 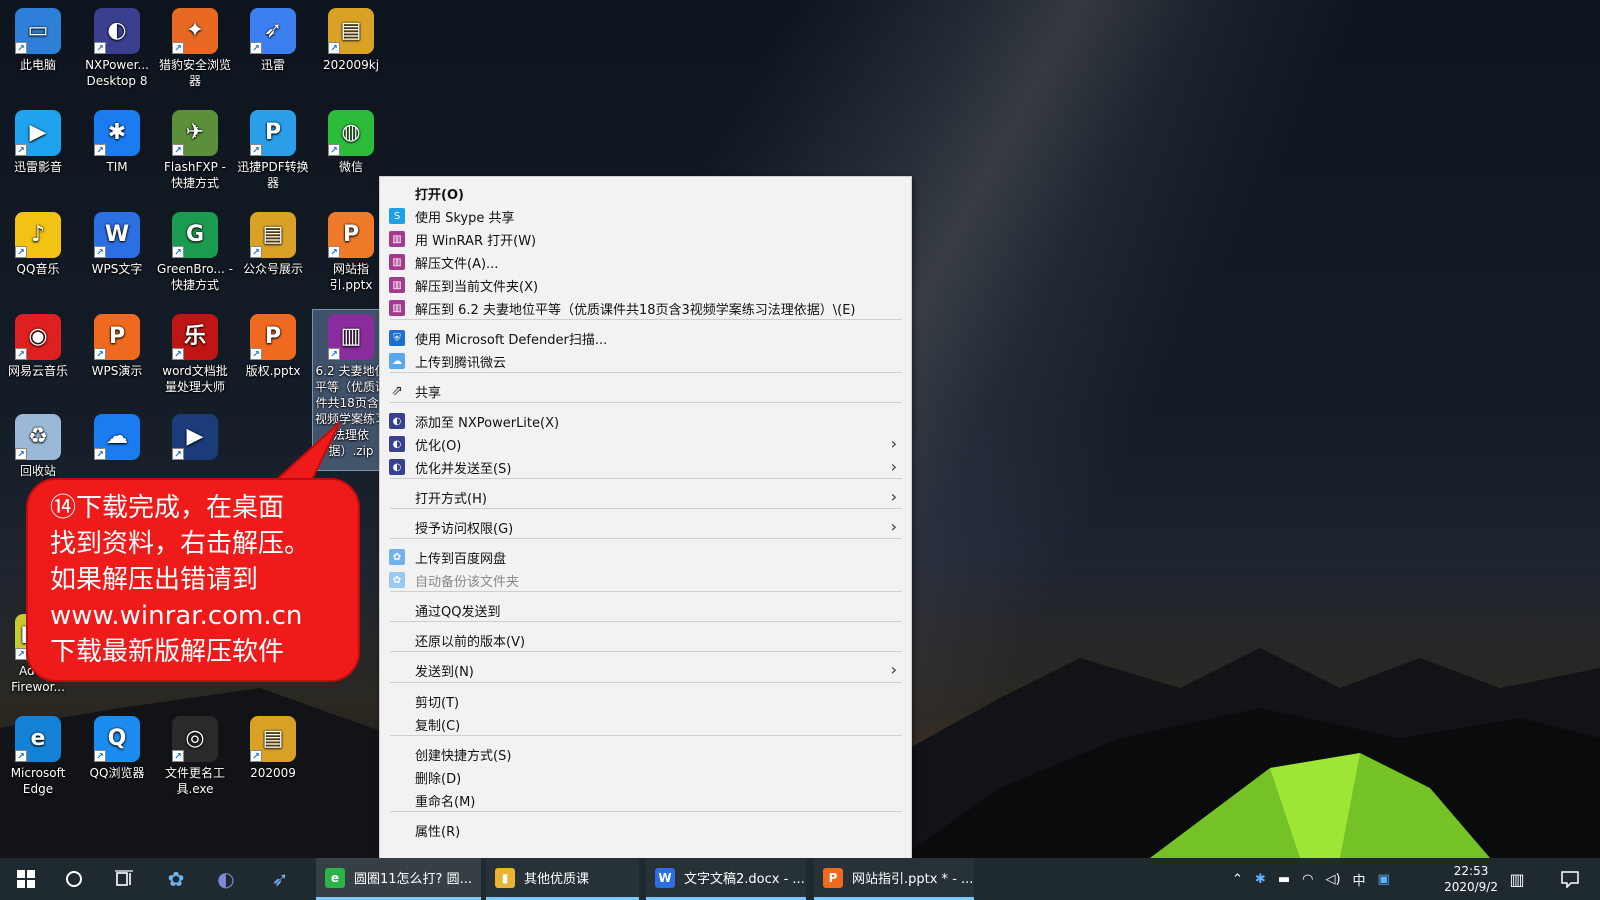 I want to click on context-menu-item: ◐ 优化并发送至(S) ›, so click(x=645, y=466).